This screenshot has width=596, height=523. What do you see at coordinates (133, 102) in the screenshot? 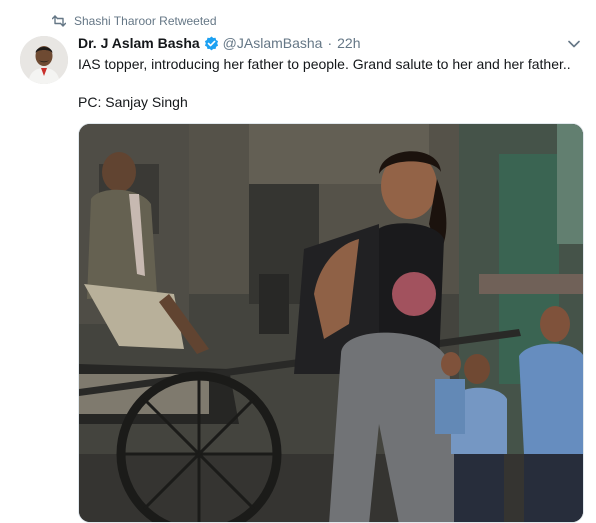
I see `photo-credit: PC: Sanjay Singh` at bounding box center [133, 102].